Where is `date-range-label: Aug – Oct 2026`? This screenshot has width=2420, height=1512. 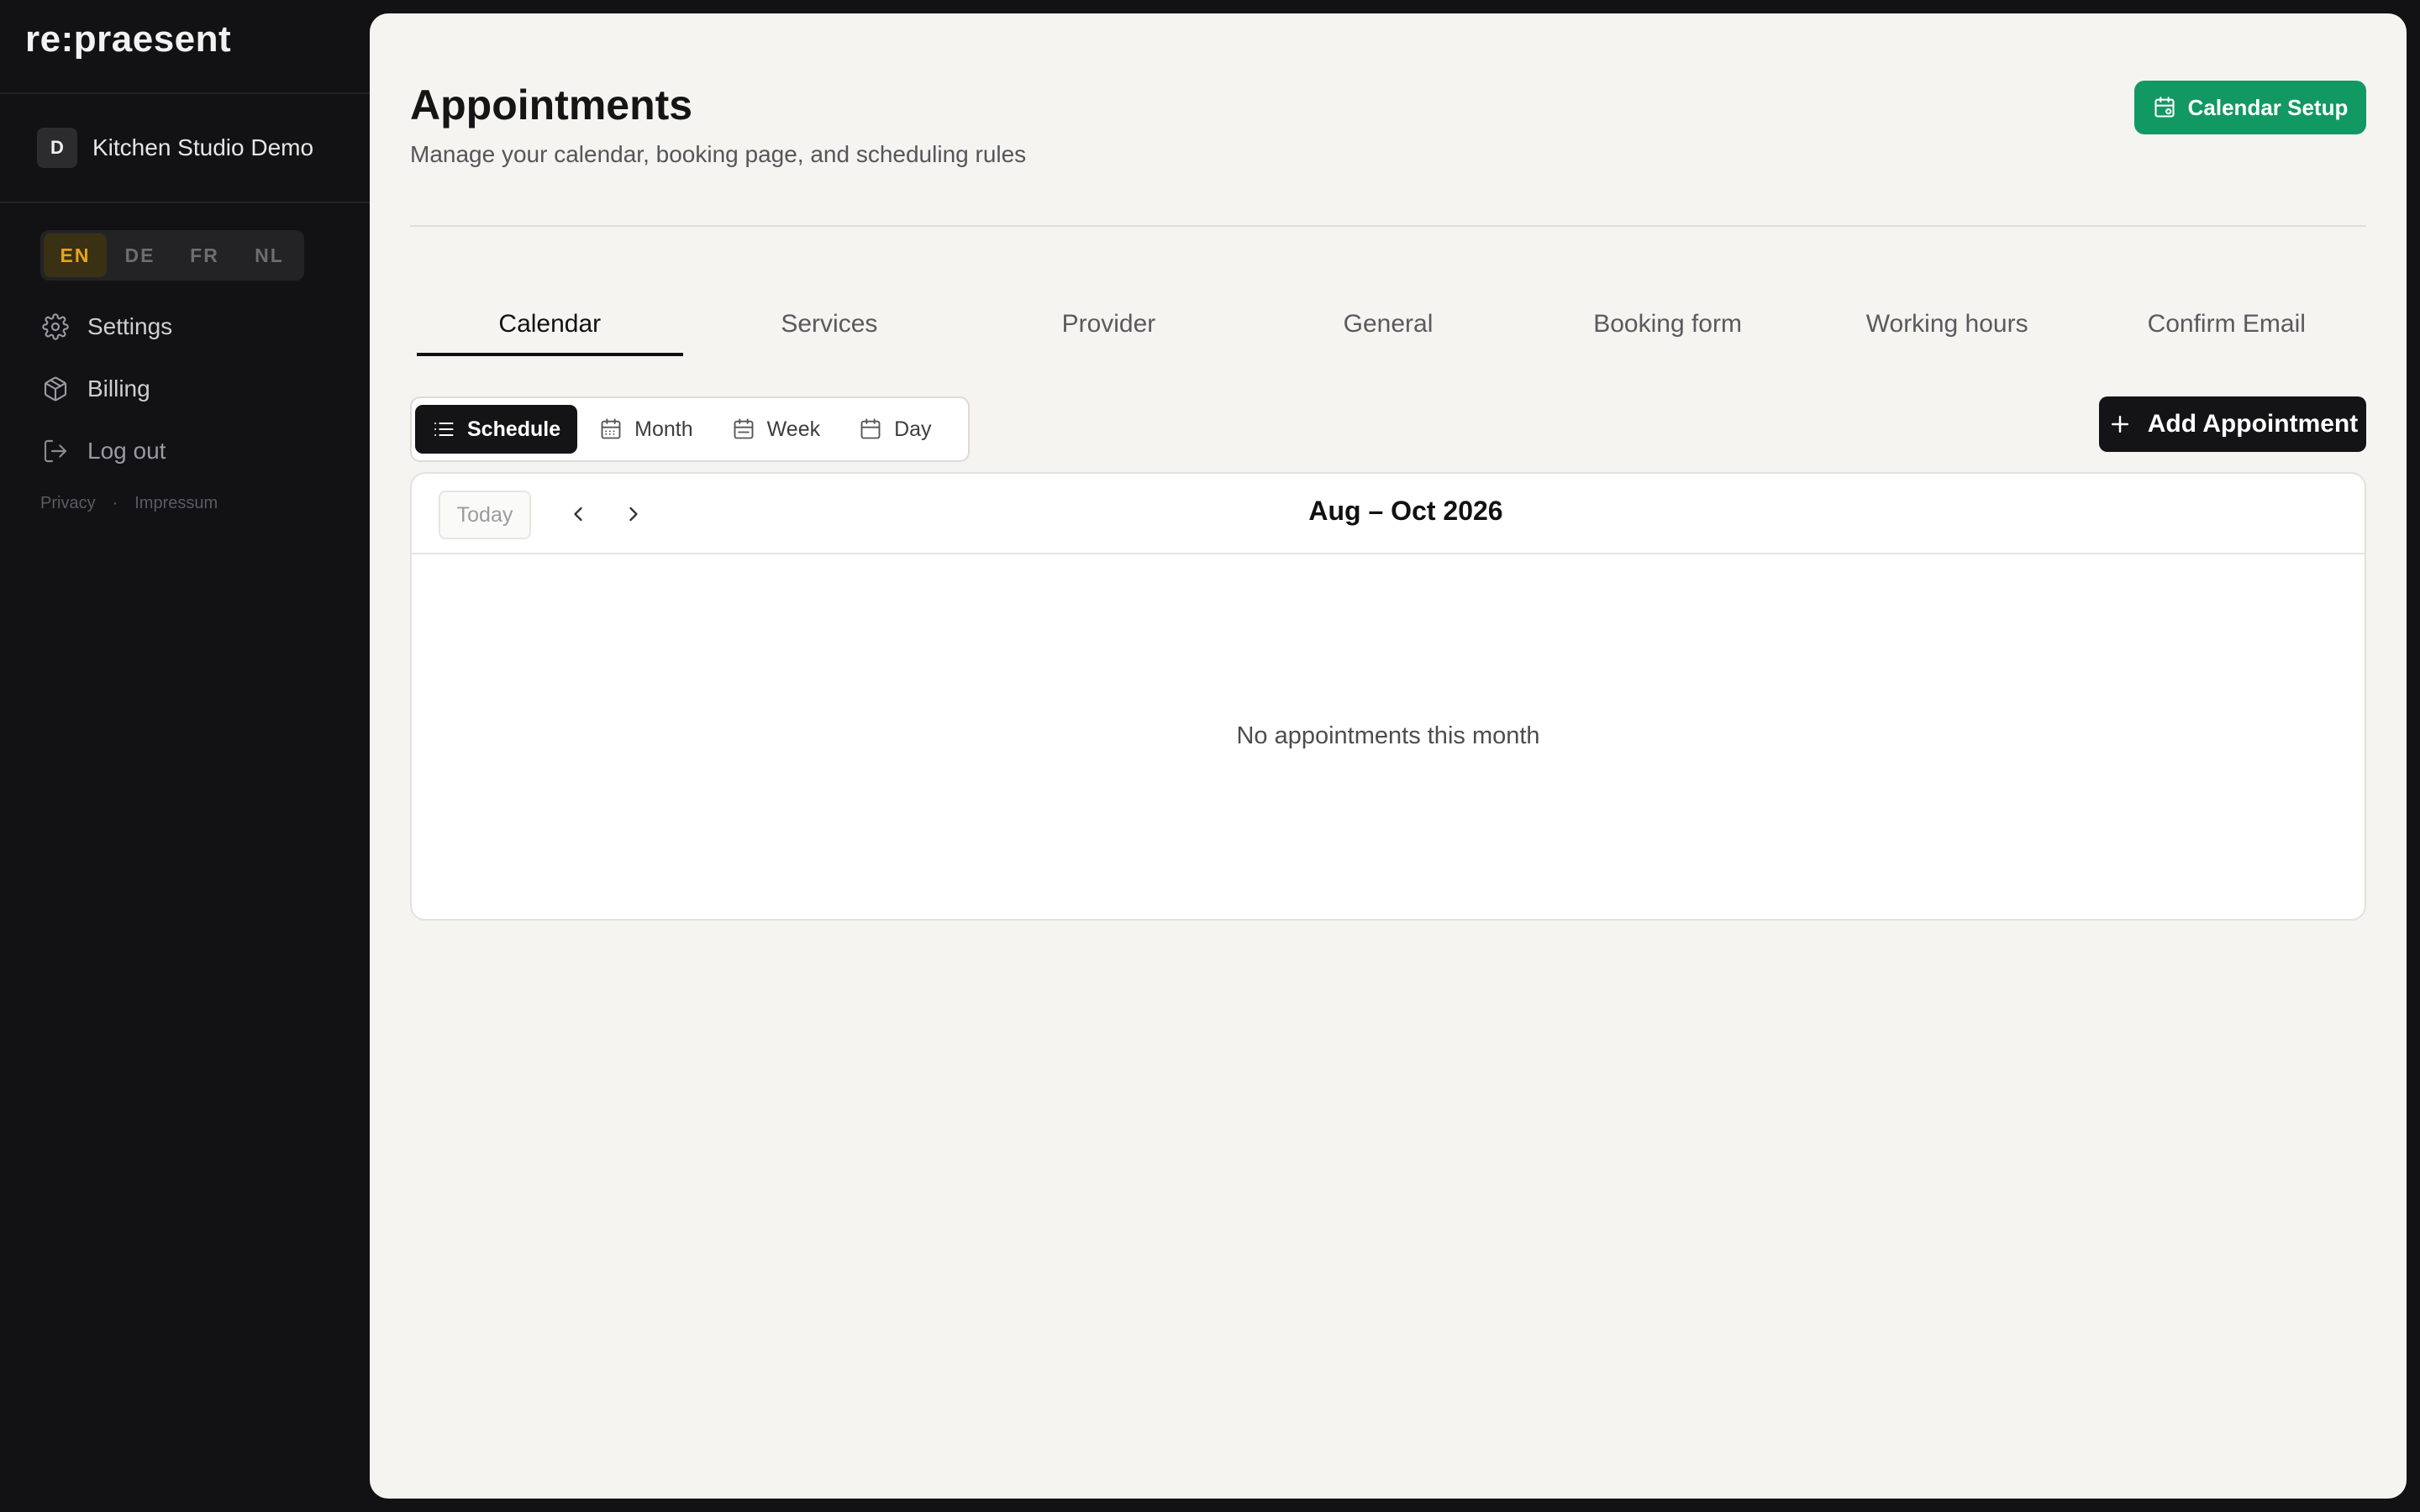
date-range-label: Aug – Oct 2026 is located at coordinates (1406, 511).